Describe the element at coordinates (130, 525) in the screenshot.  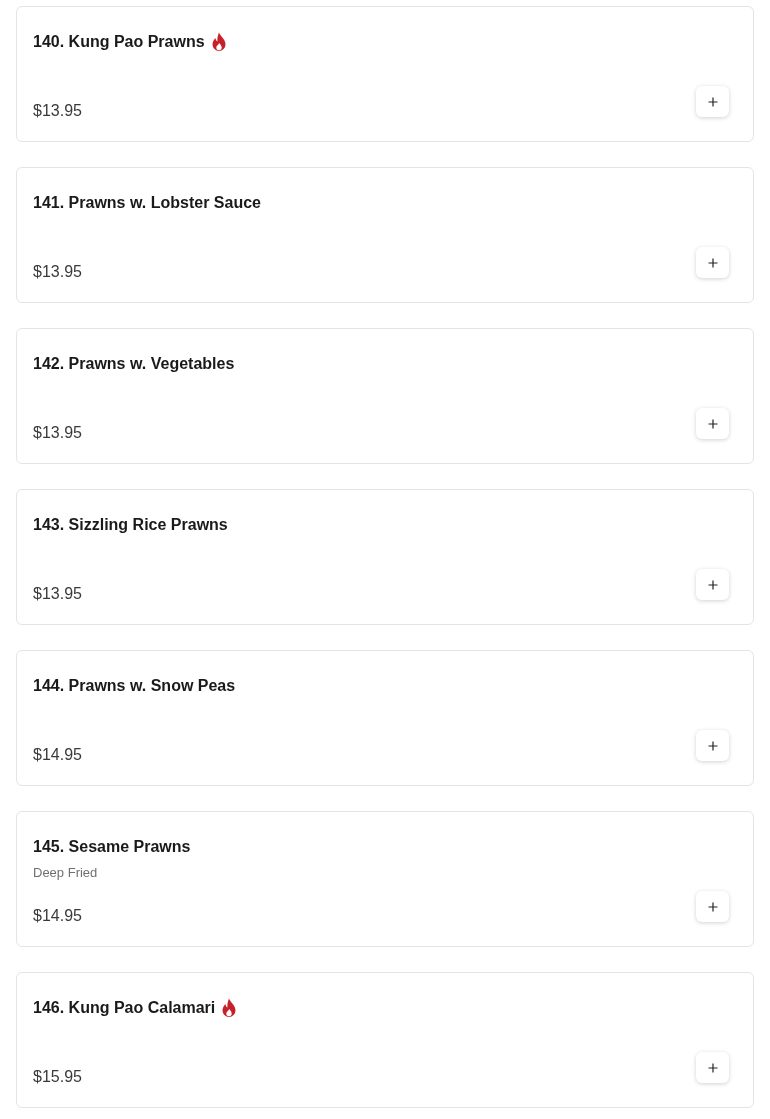
I see `item-title: 143. Sizzling Rice Prawns` at that location.